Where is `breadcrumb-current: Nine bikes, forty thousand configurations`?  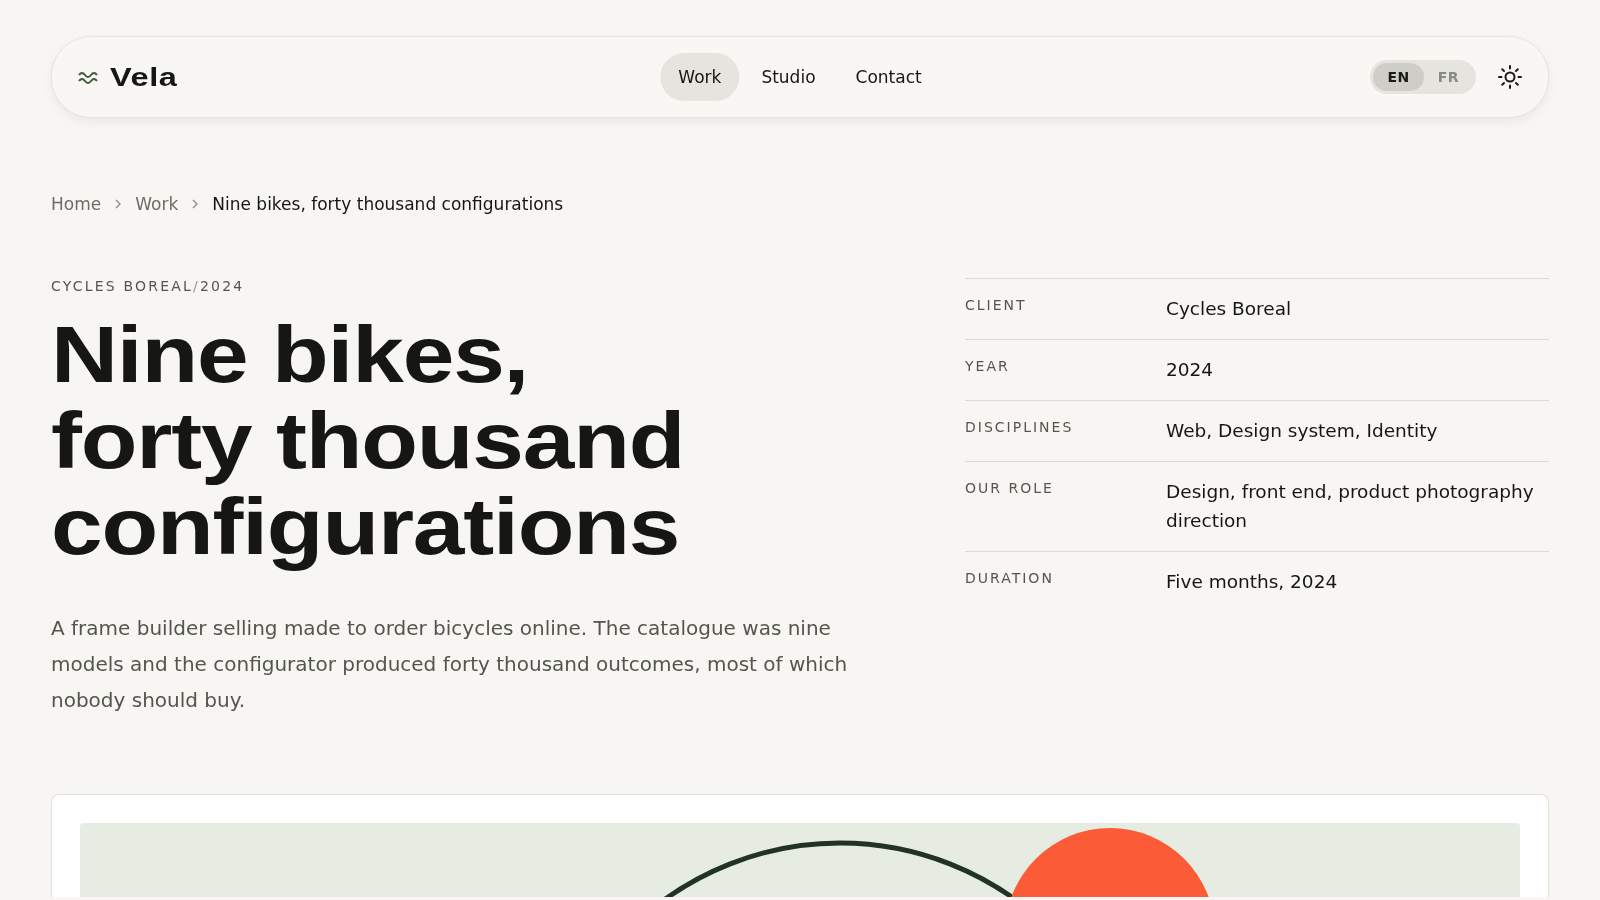
breadcrumb-current: Nine bikes, forty thousand configurations is located at coordinates (388, 204).